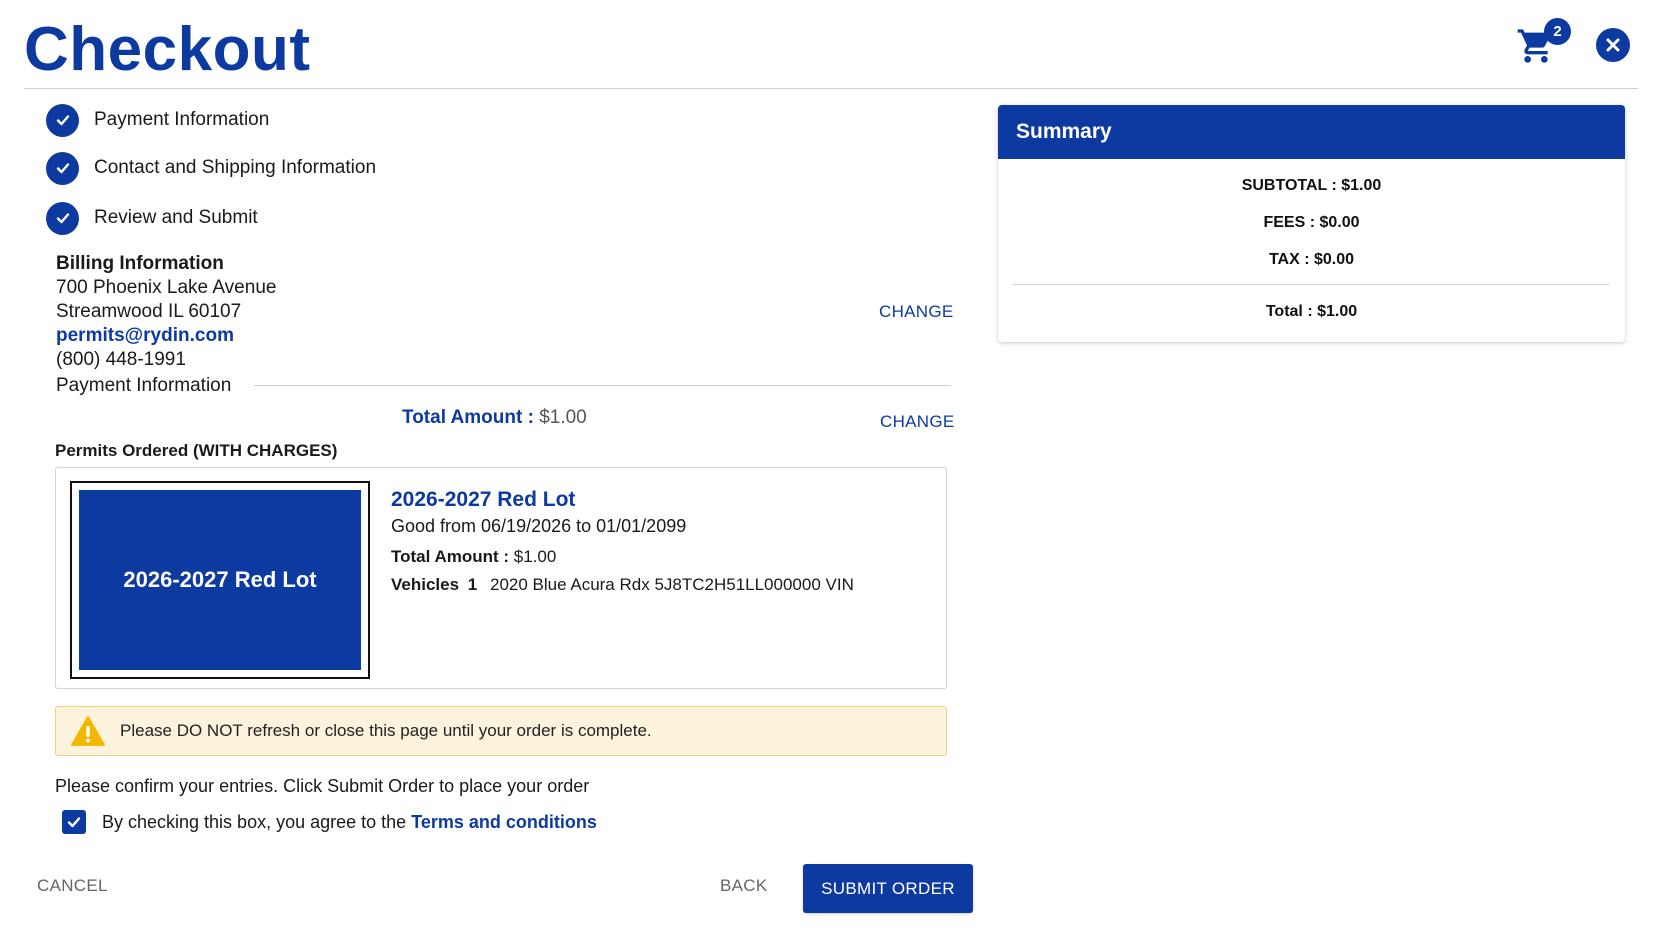 The height and width of the screenshot is (948, 1659). What do you see at coordinates (166, 287) in the screenshot?
I see `billing-address-line1: 700 Phoenix Lake Avenue` at bounding box center [166, 287].